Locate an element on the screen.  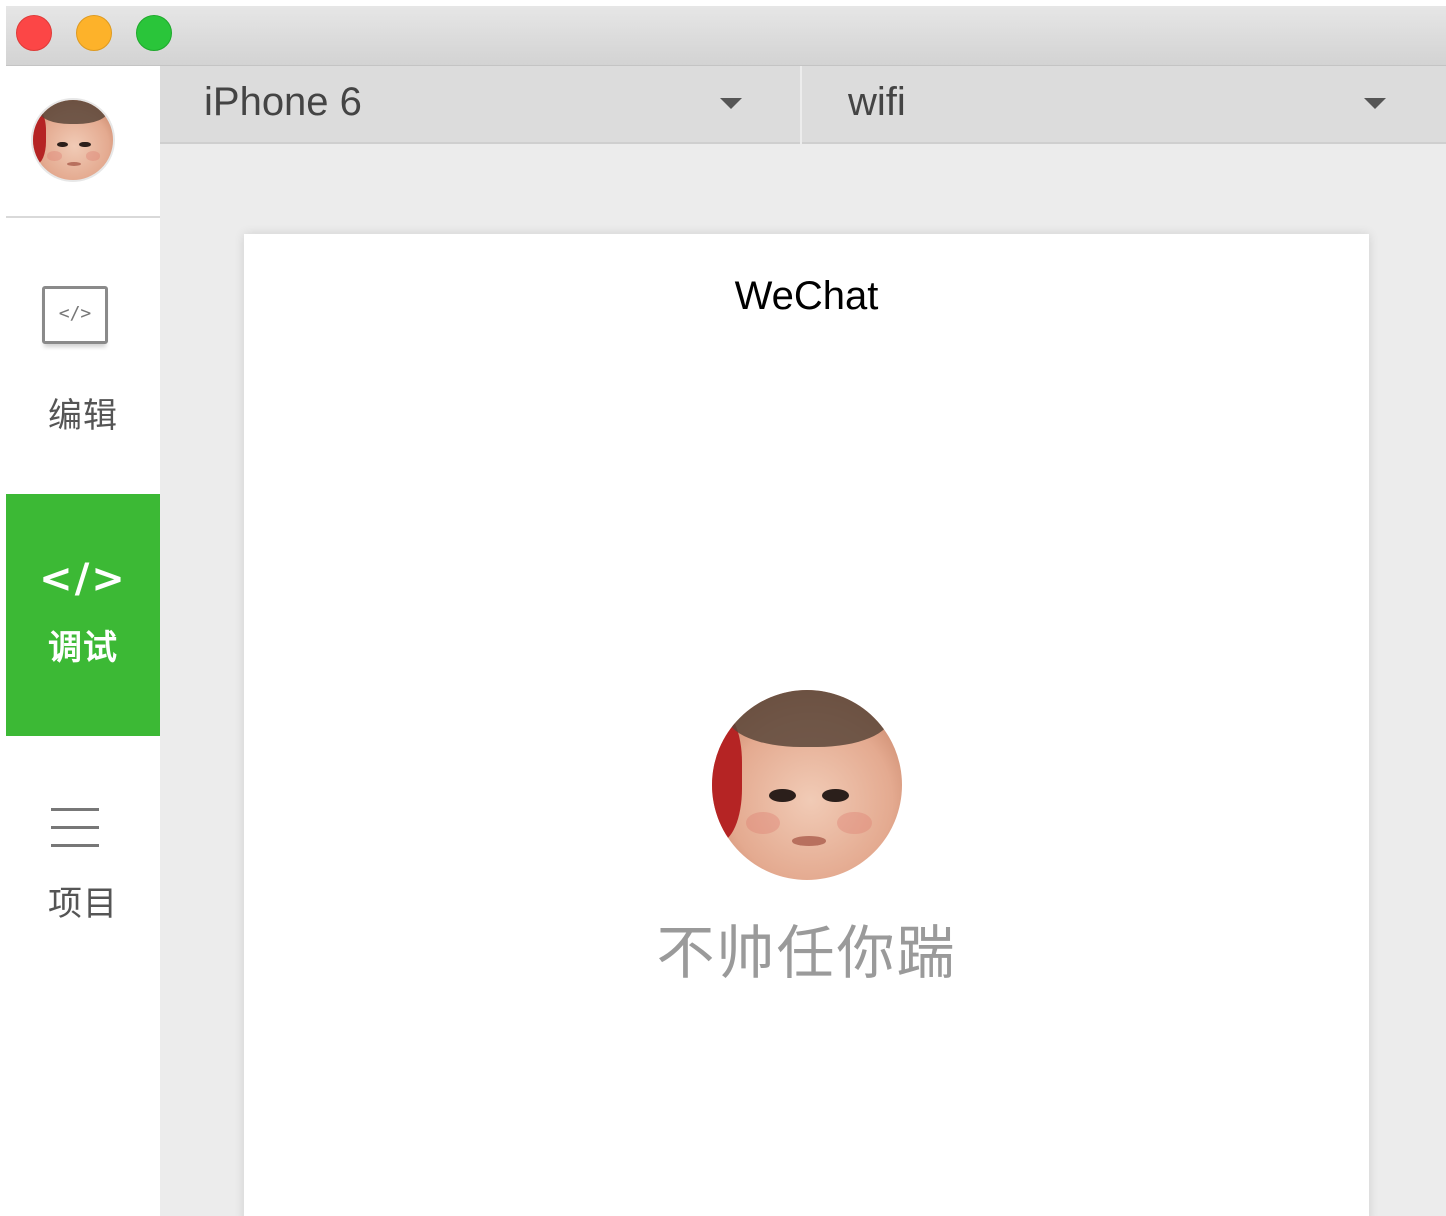
sidebar-item-label: 编辑 is located at coordinates (83, 416).